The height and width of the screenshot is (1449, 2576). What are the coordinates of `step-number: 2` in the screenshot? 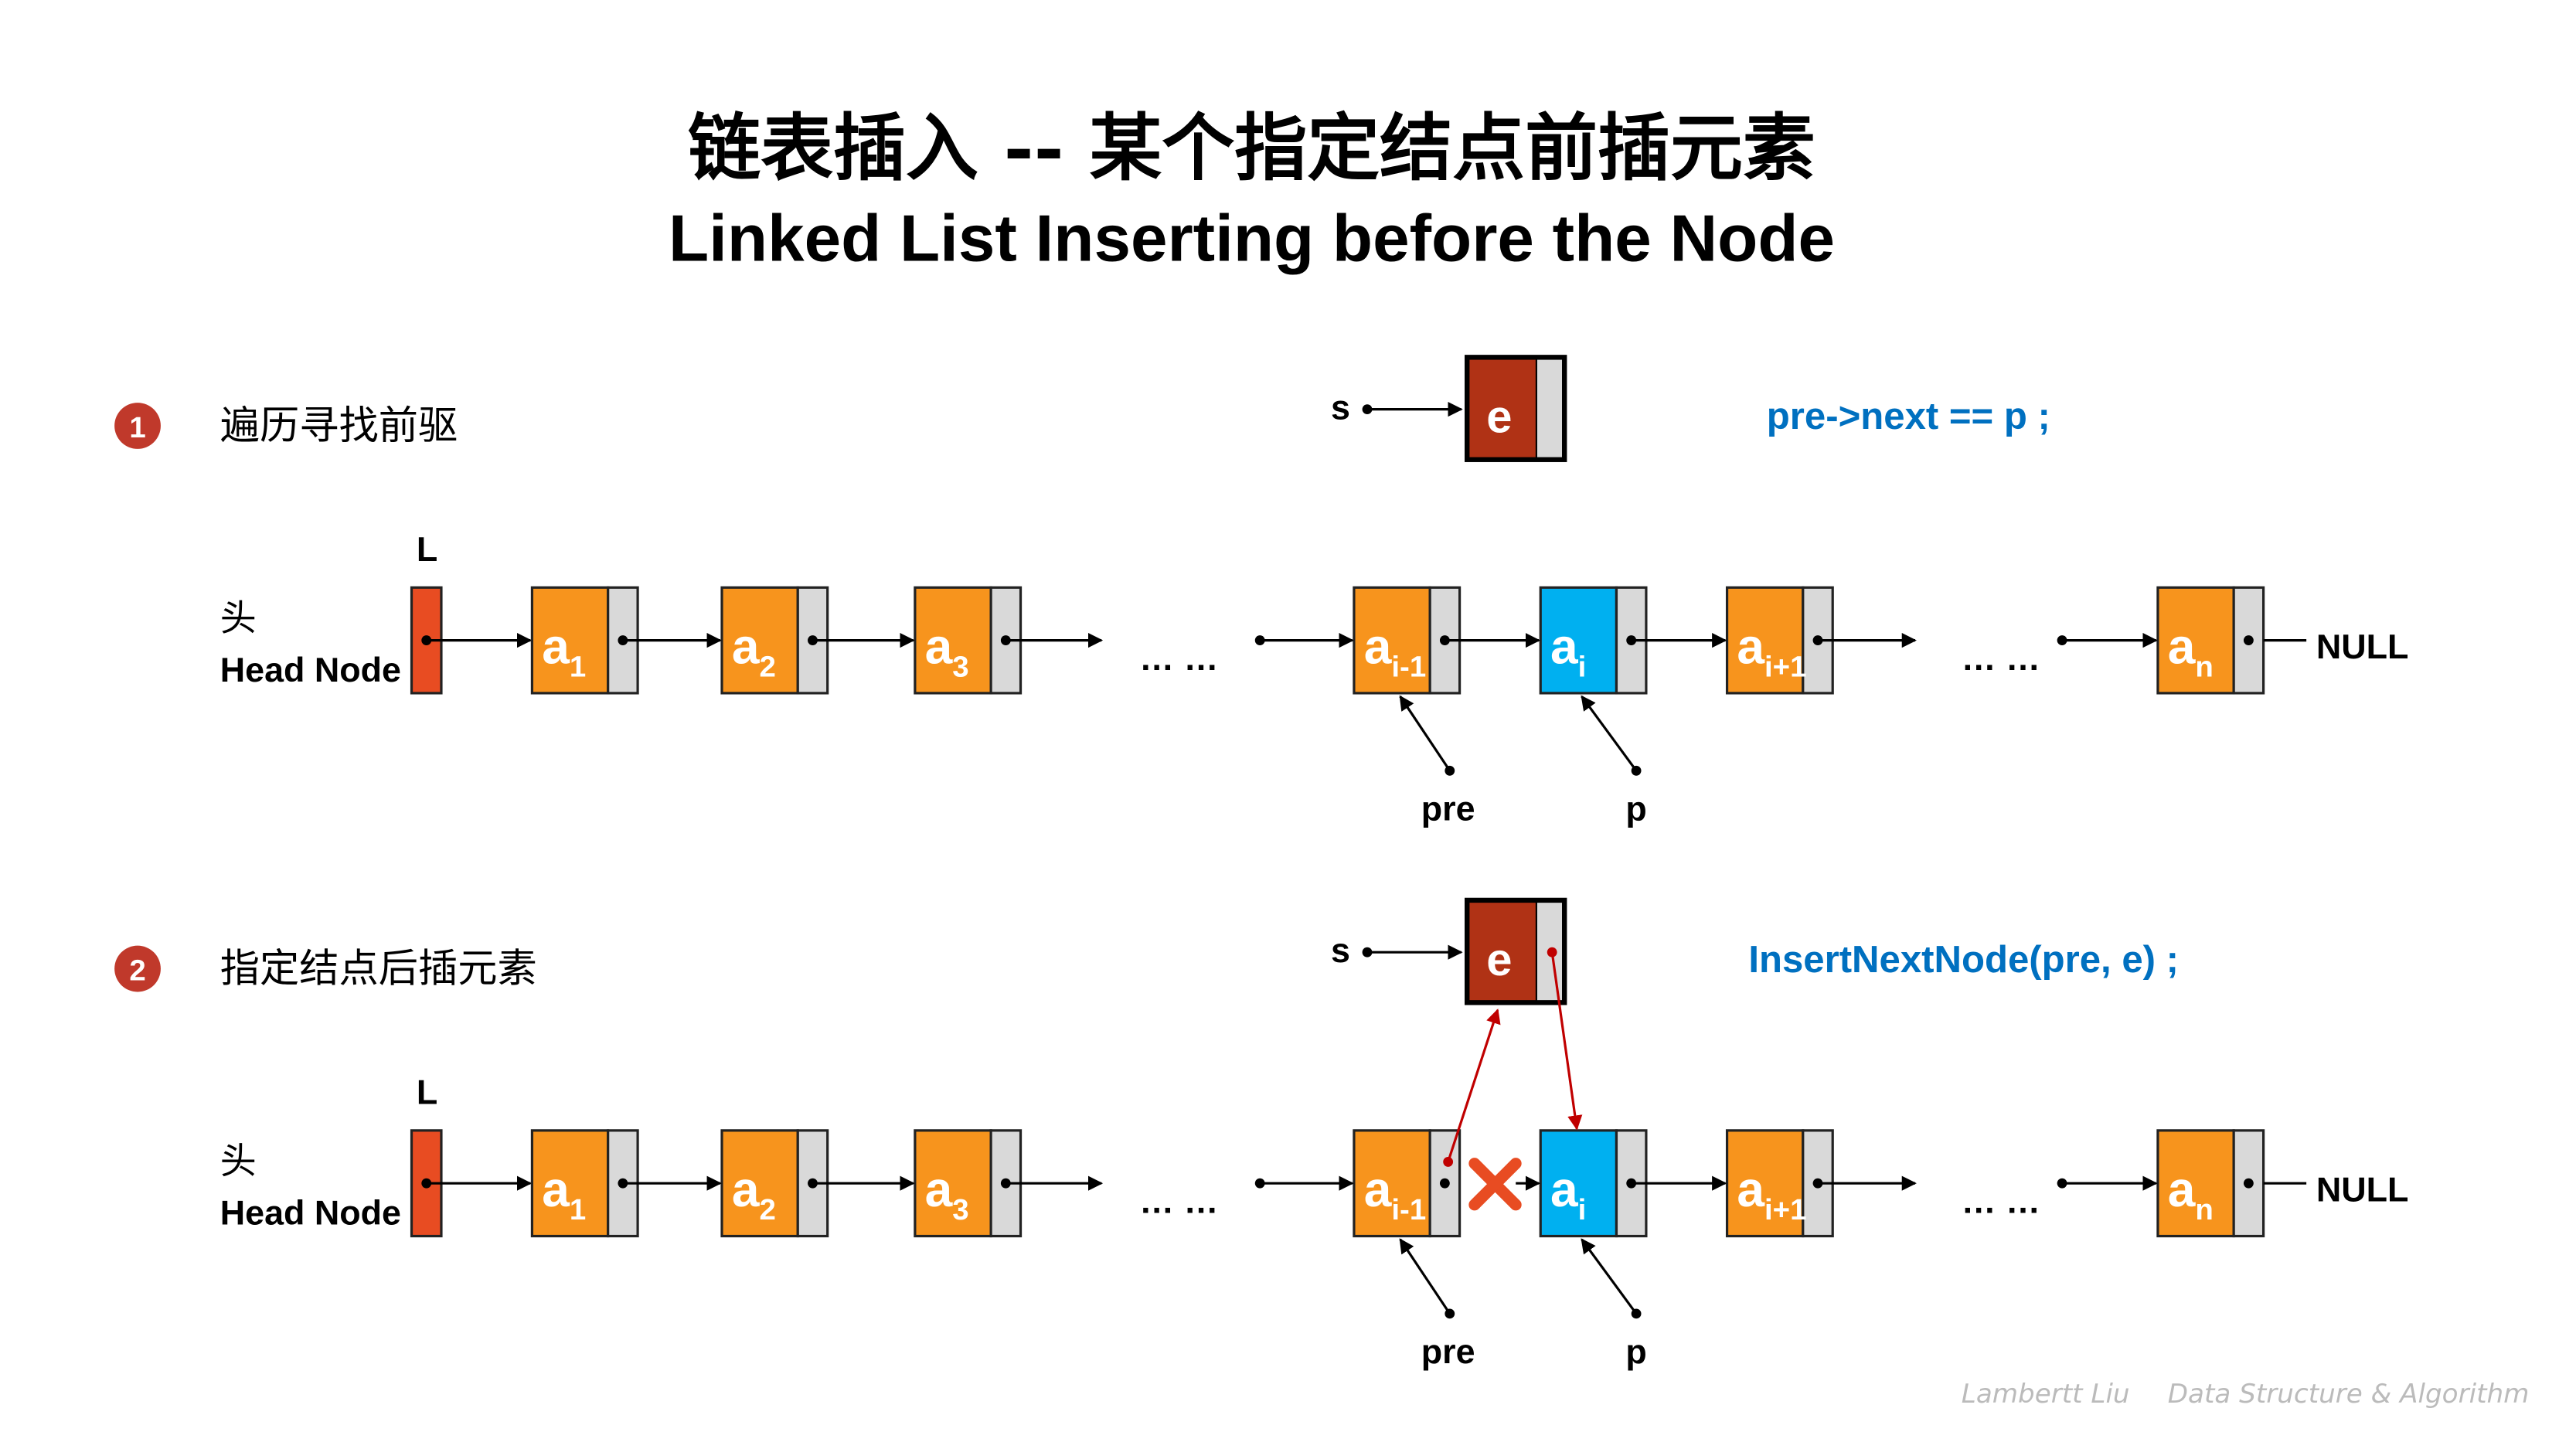 It's located at (137, 971).